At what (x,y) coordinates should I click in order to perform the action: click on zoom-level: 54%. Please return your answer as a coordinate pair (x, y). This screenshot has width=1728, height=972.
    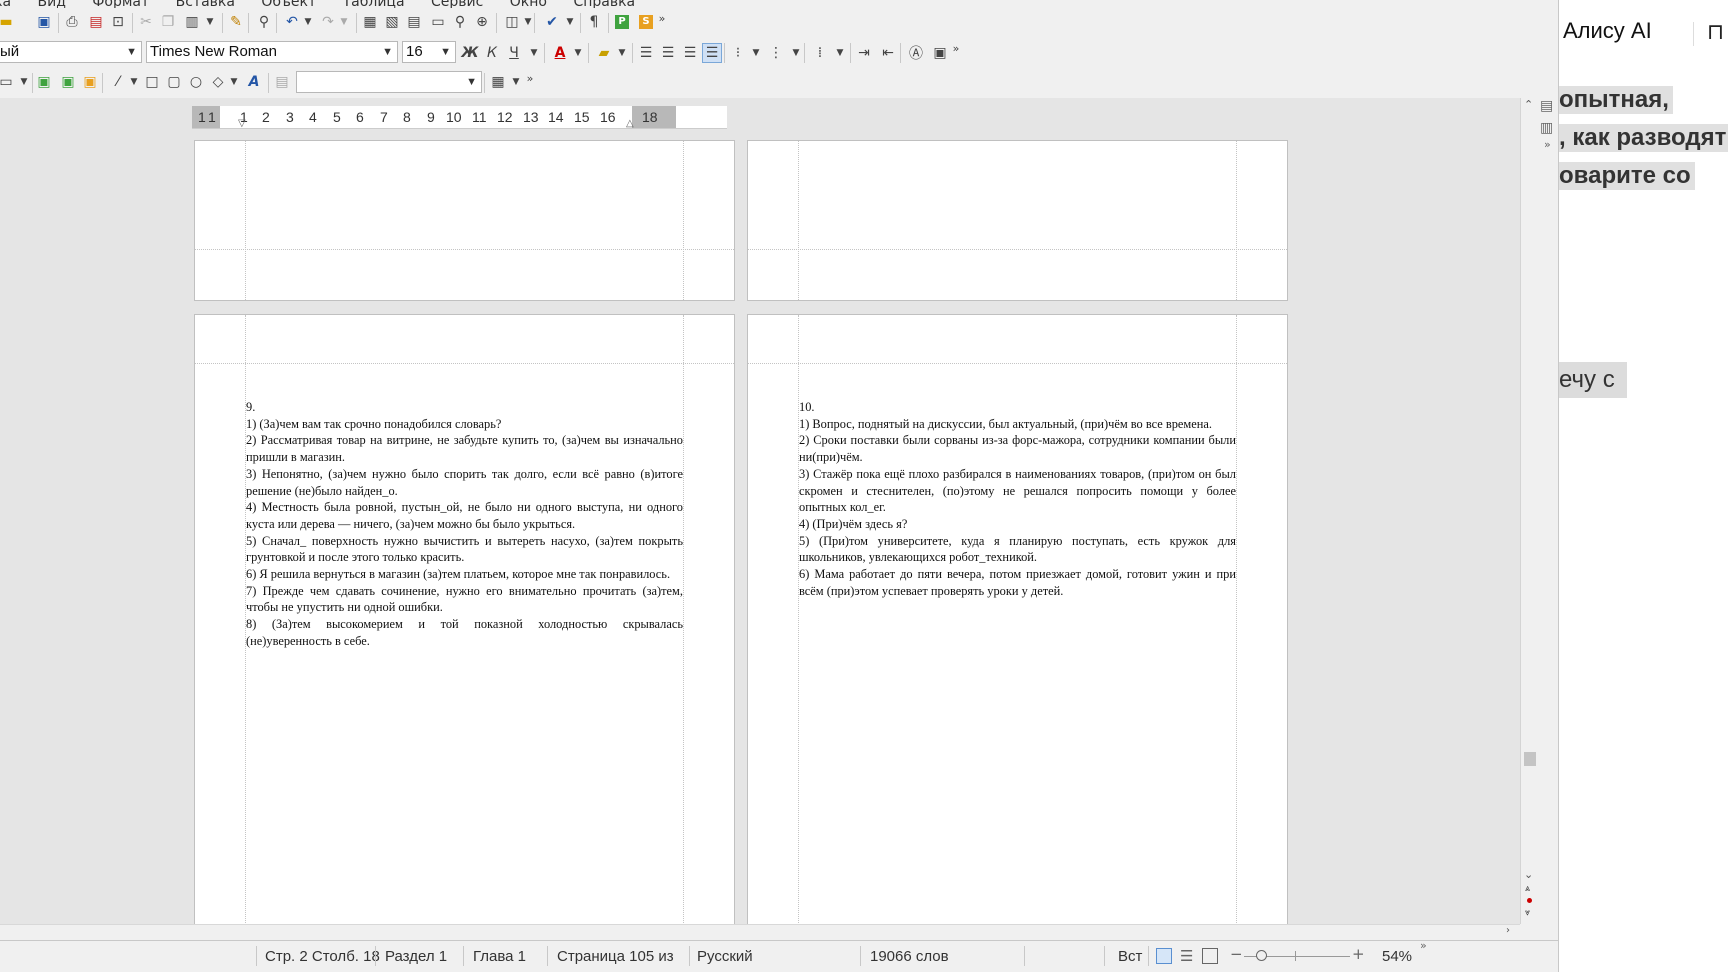
    Looking at the image, I should click on (1397, 956).